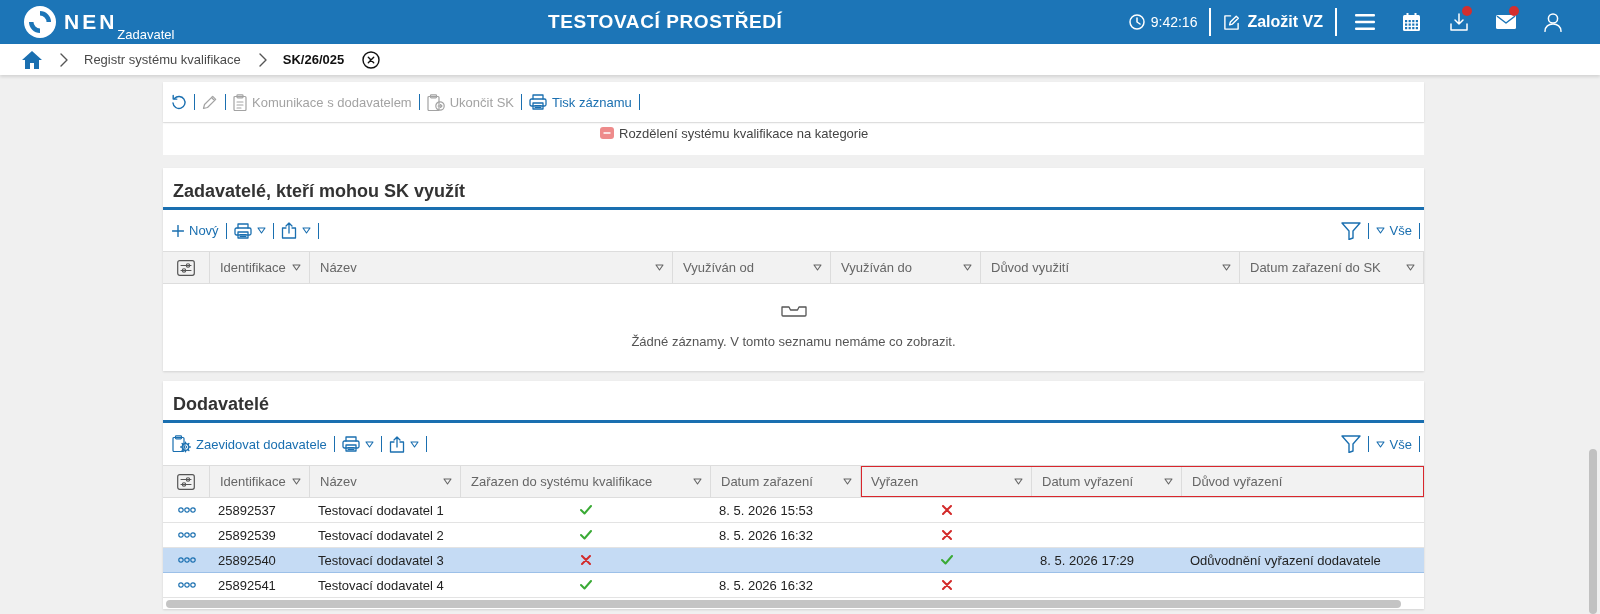 The image size is (1600, 614). Describe the element at coordinates (319, 191) in the screenshot. I see `section-title: Zadavatelé, kteří mohou SK využít` at that location.